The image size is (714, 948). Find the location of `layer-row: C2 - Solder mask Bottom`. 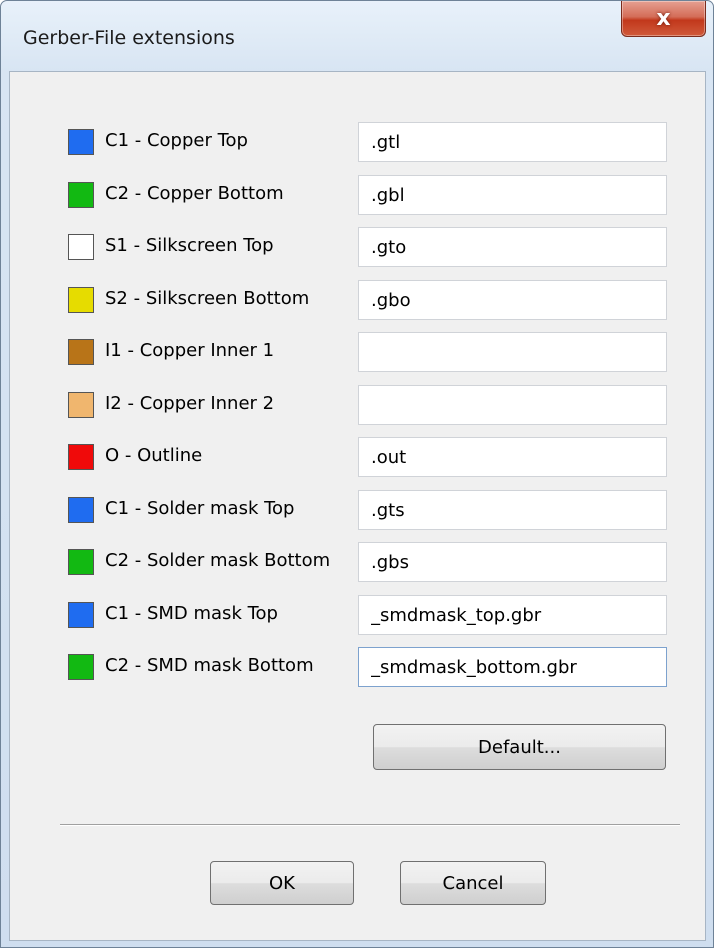

layer-row: C2 - Solder mask Bottom is located at coordinates (357, 562).